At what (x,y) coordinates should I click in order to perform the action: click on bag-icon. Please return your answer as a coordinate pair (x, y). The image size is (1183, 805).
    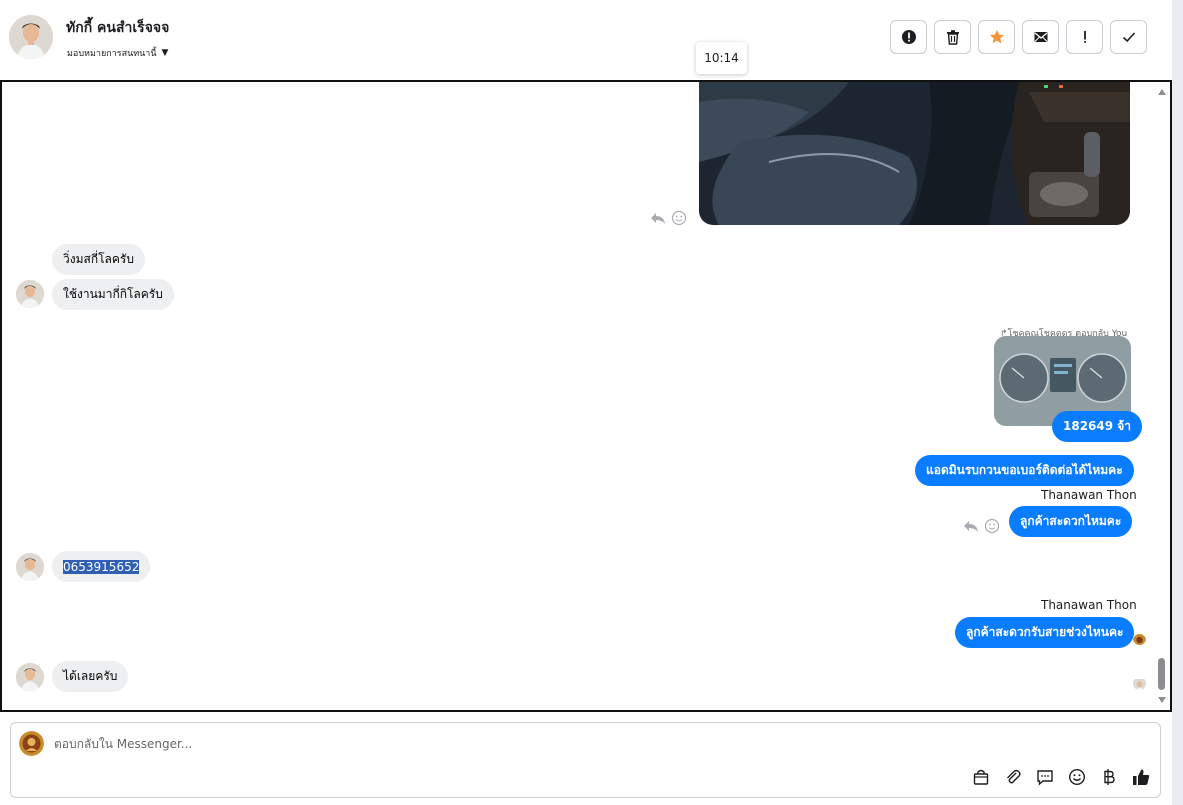
    Looking at the image, I should click on (980, 777).